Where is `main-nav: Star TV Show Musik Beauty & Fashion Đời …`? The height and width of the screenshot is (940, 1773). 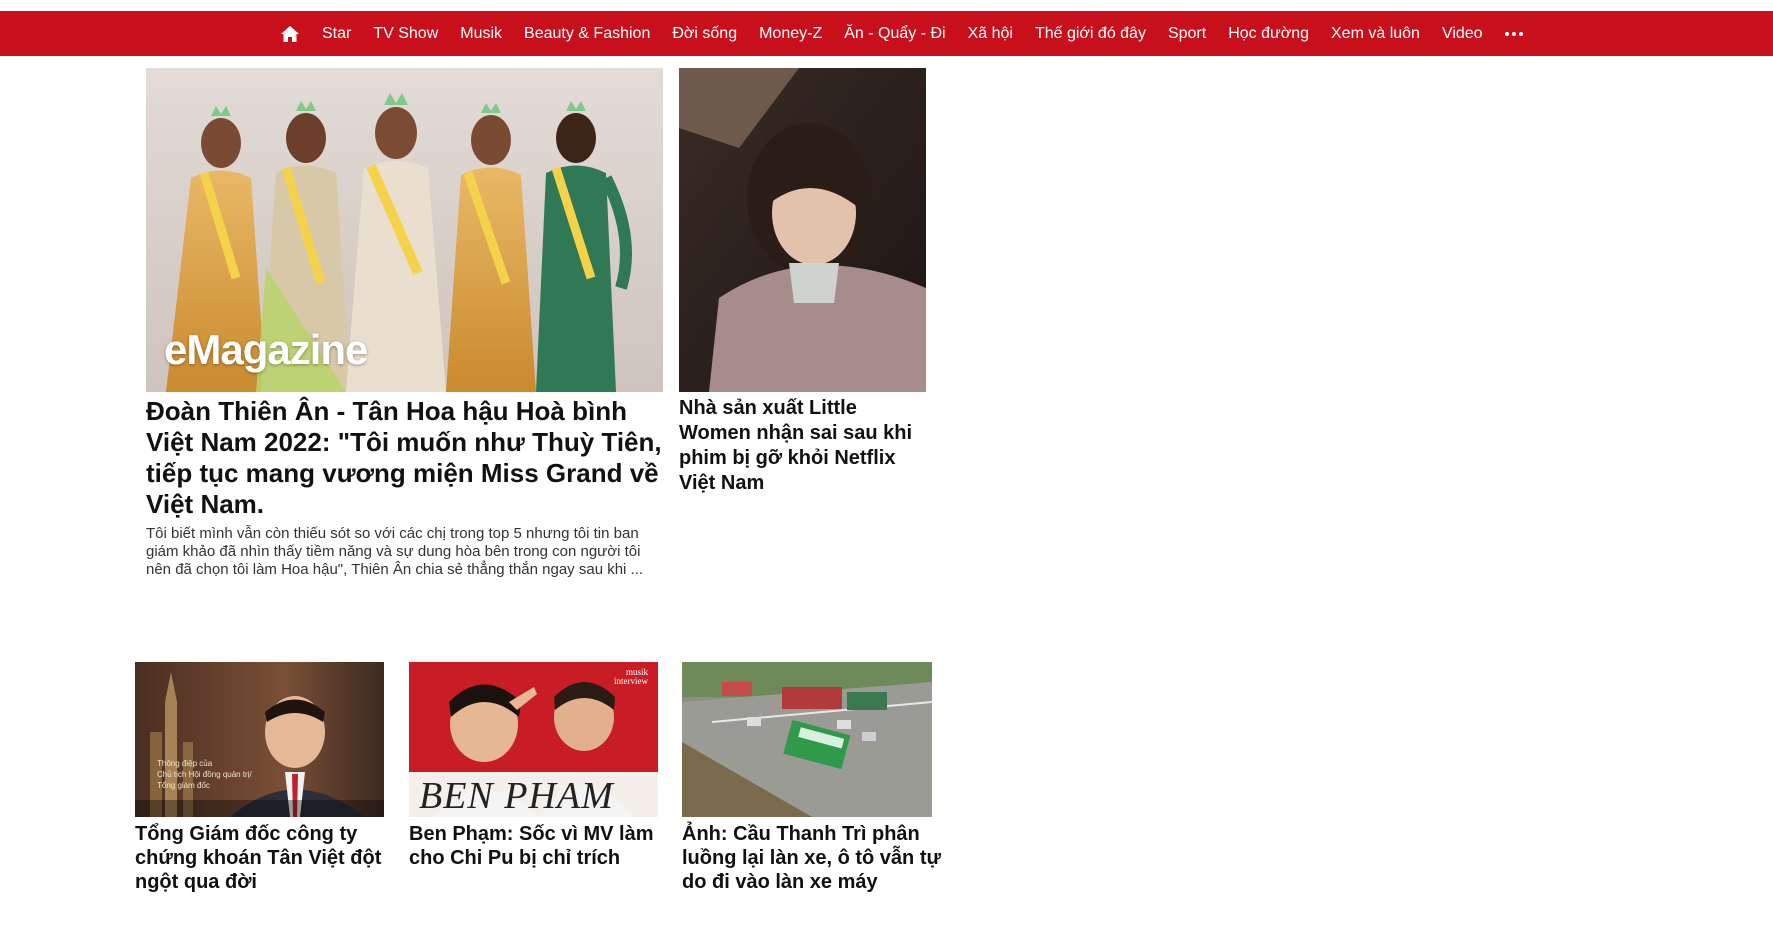 main-nav: Star TV Show Musik Beauty & Fashion Đời … is located at coordinates (901, 33).